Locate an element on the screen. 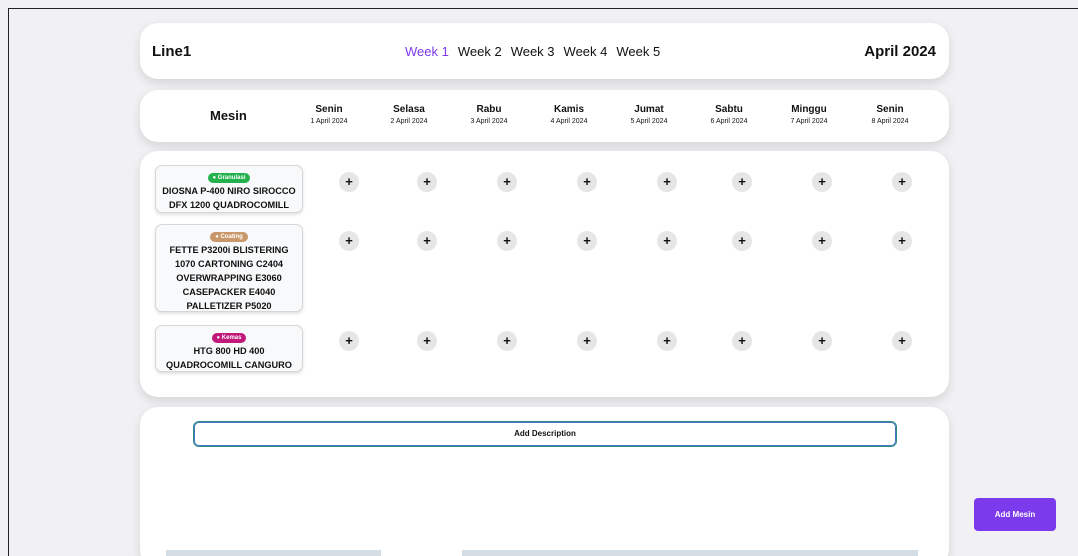 The image size is (1078, 556). panel-placeholder-right is located at coordinates (690, 553).